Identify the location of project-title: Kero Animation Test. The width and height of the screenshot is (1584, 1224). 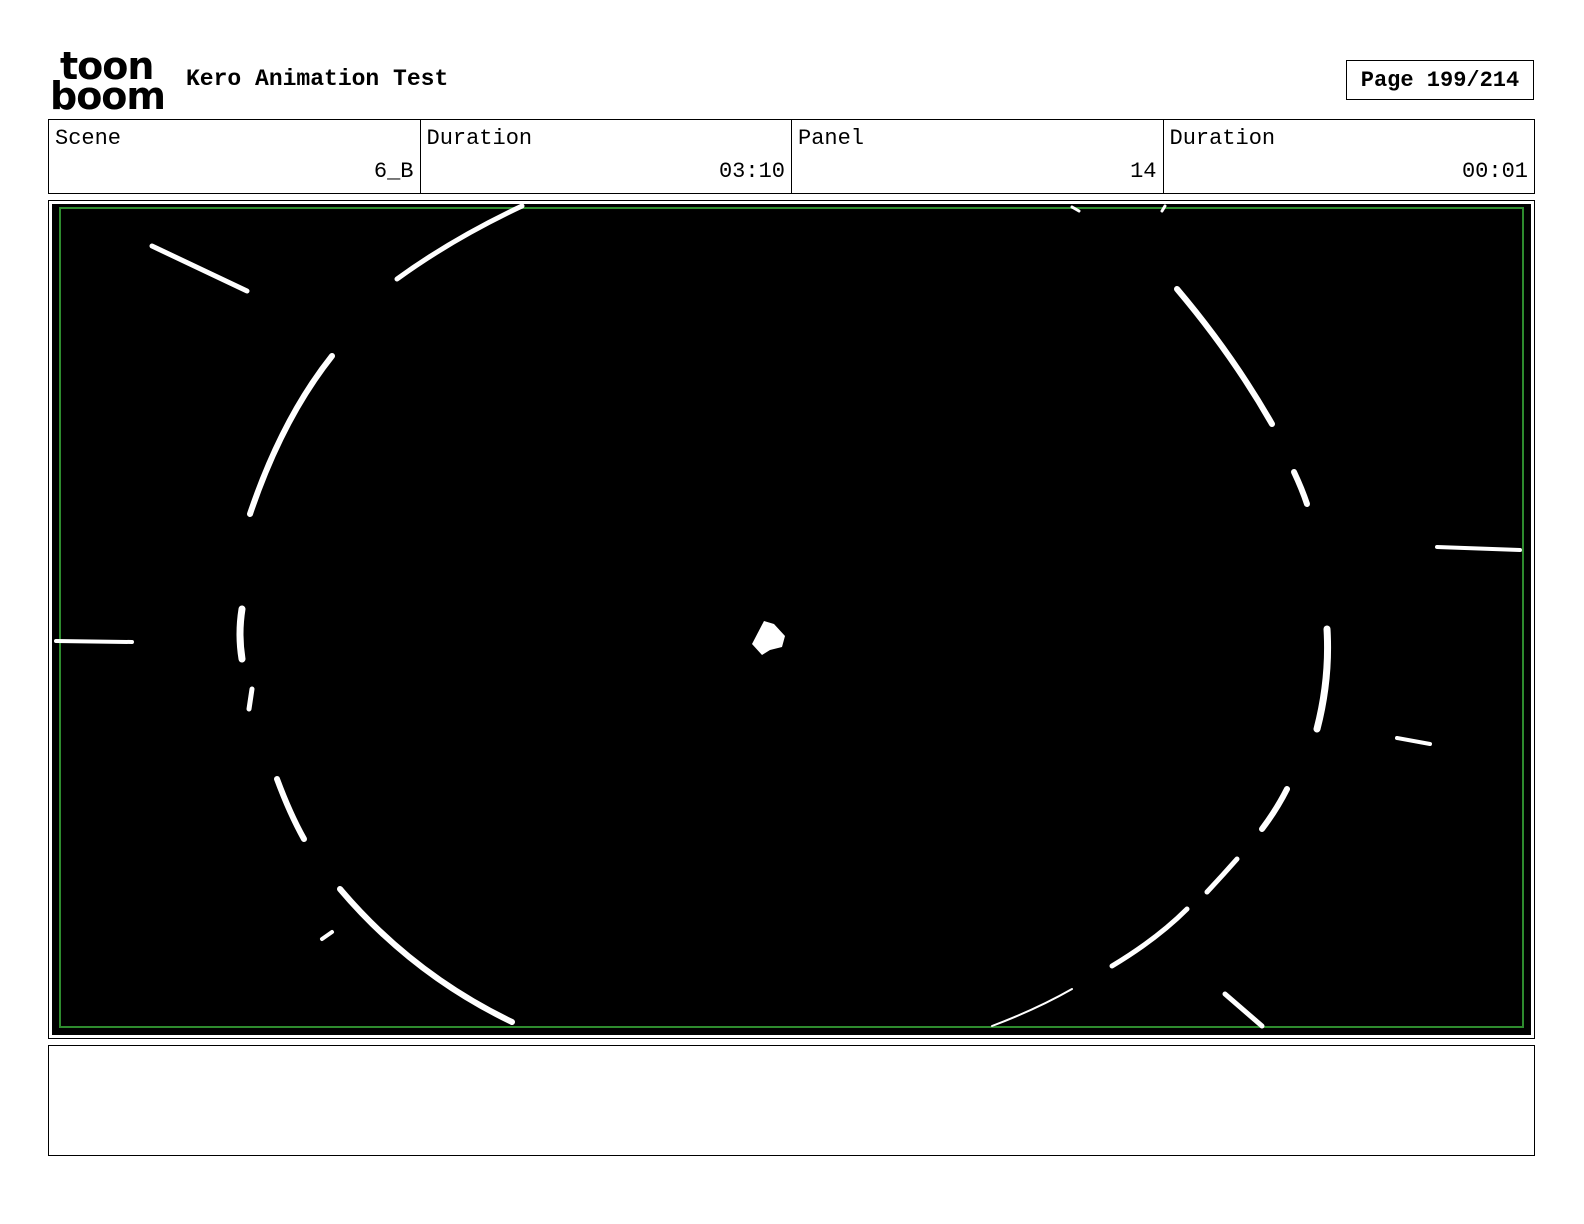
(317, 79).